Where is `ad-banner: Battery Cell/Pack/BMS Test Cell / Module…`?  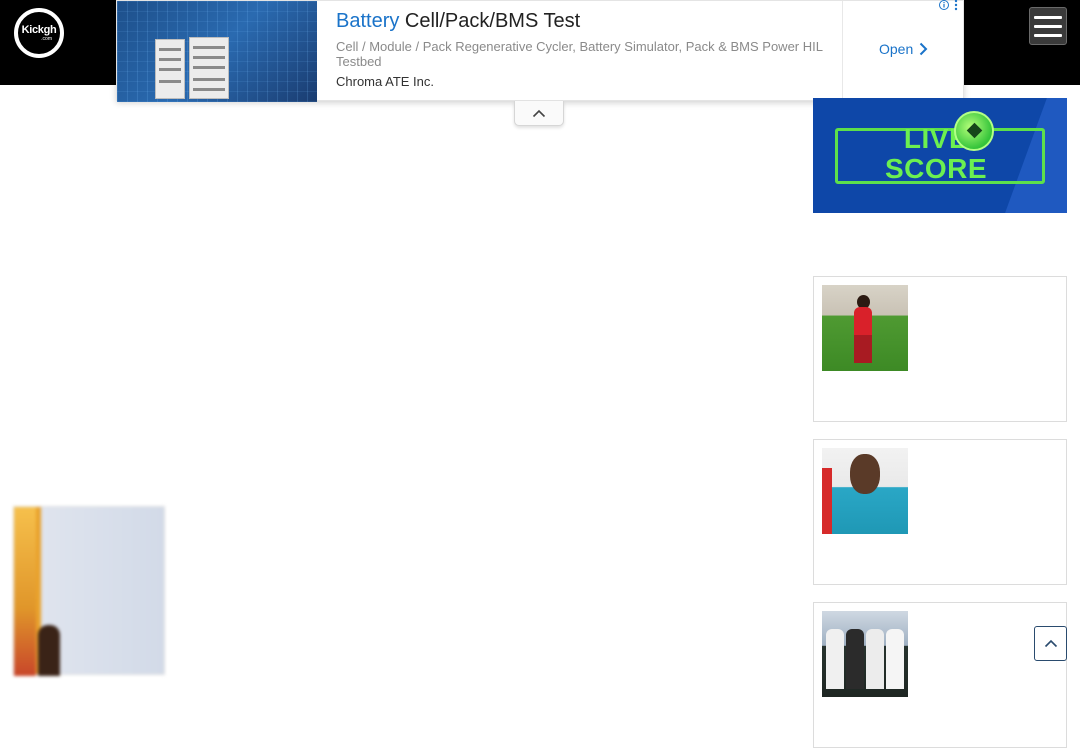 ad-banner: Battery Cell/Pack/BMS Test Cell / Module… is located at coordinates (540, 51).